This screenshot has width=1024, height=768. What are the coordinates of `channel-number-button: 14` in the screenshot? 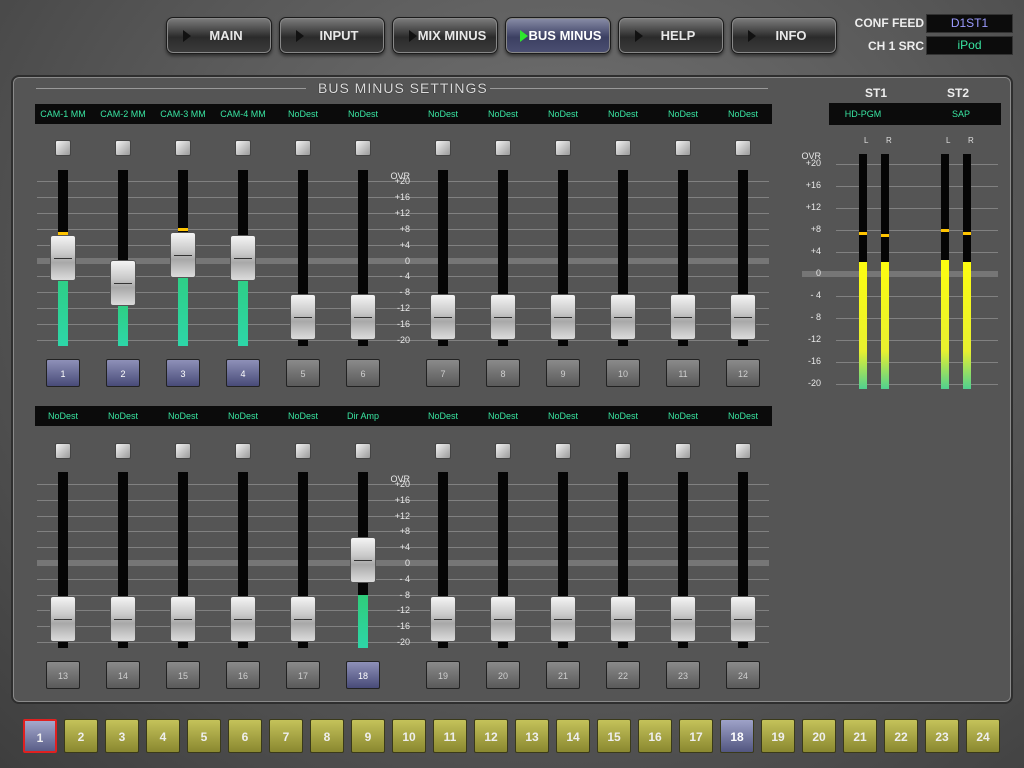 It's located at (123, 675).